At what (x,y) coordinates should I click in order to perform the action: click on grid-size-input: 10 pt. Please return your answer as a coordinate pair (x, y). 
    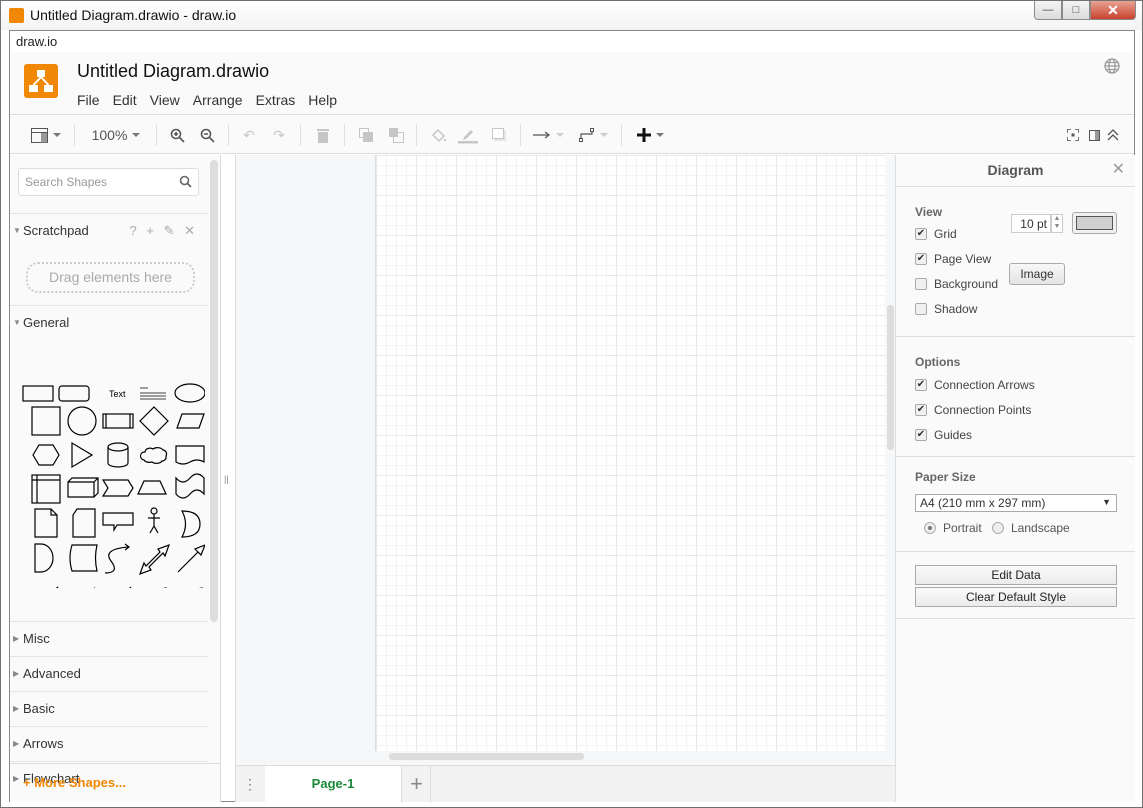
    Looking at the image, I should click on (1031, 223).